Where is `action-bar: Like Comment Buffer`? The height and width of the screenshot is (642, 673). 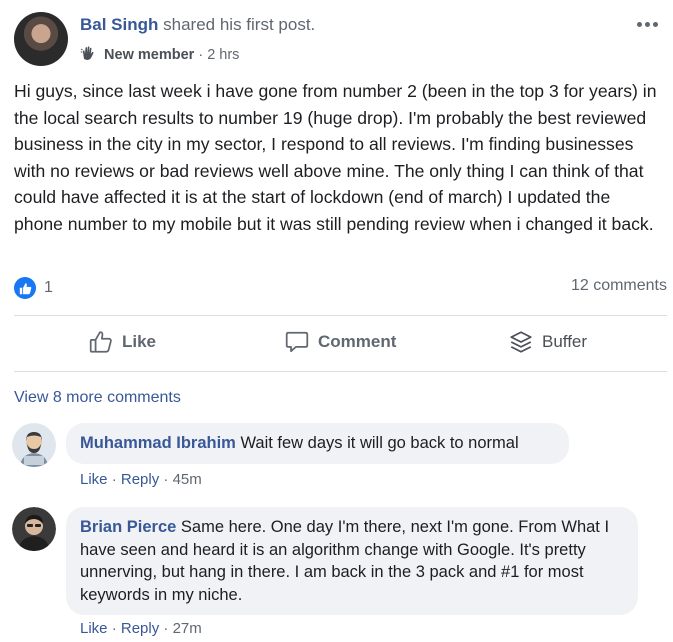 action-bar: Like Comment Buffer is located at coordinates (340, 343).